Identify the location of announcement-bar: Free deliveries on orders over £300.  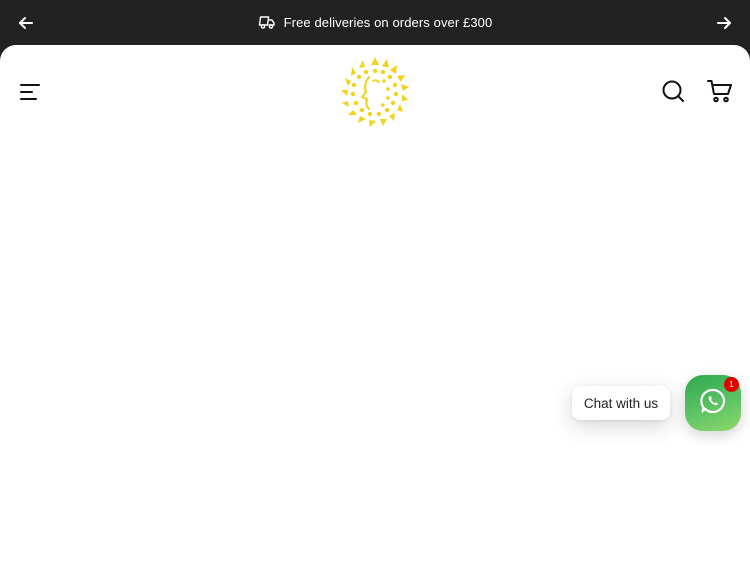
(375, 23).